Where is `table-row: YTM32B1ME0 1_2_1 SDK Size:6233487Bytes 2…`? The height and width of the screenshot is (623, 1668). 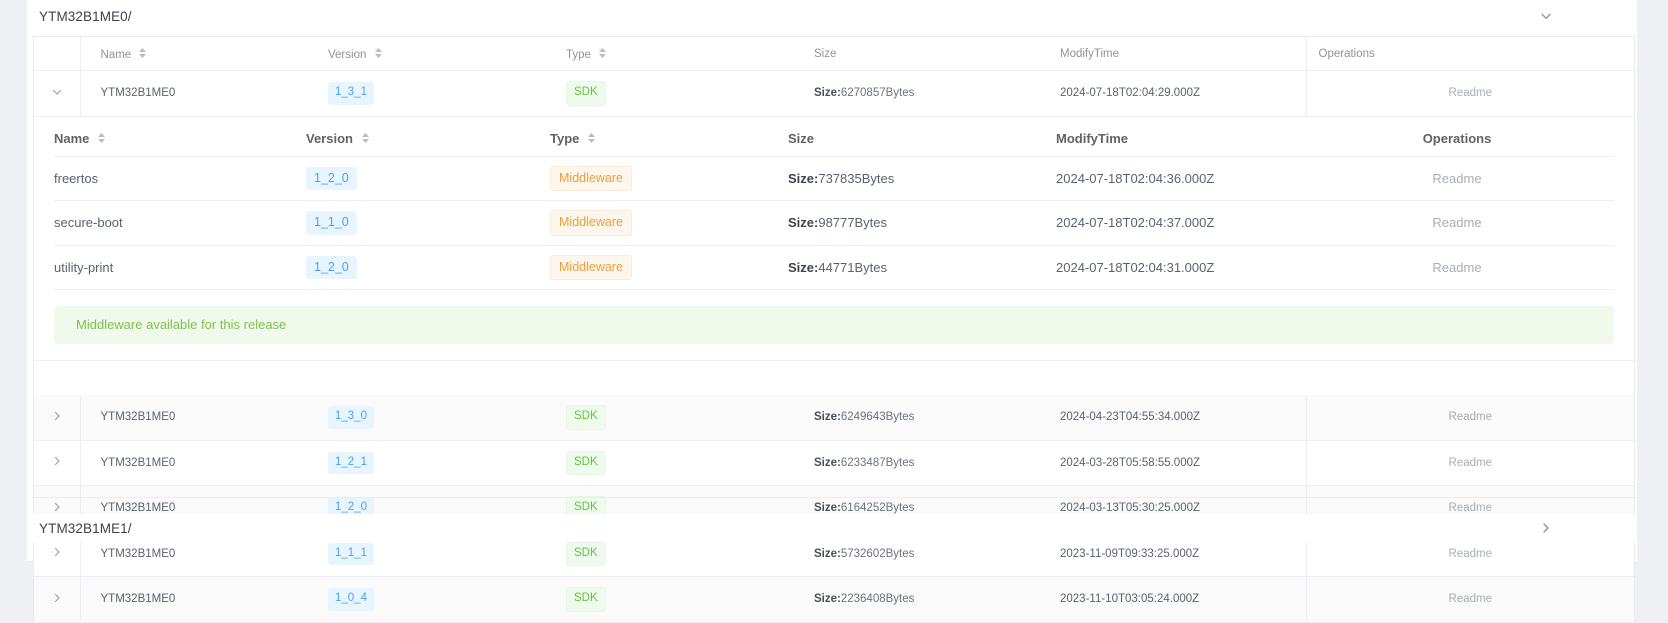 table-row: YTM32B1ME0 1_2_1 SDK Size:6233487Bytes 2… is located at coordinates (834, 463).